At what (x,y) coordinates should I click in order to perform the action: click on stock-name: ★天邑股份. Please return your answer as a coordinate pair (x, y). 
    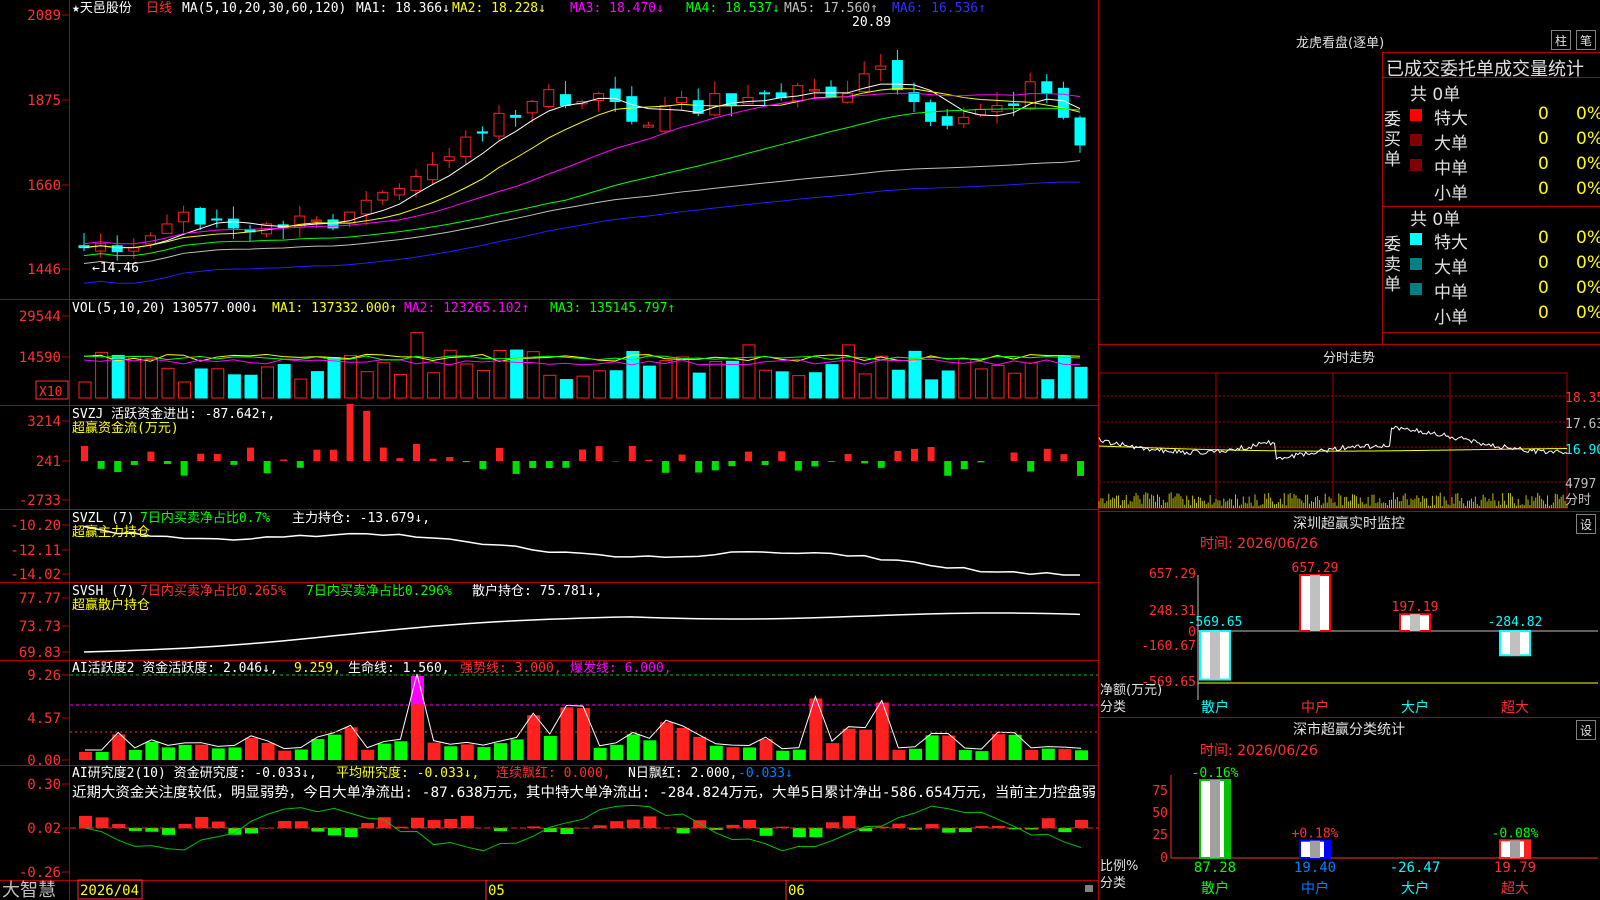
    Looking at the image, I should click on (102, 8).